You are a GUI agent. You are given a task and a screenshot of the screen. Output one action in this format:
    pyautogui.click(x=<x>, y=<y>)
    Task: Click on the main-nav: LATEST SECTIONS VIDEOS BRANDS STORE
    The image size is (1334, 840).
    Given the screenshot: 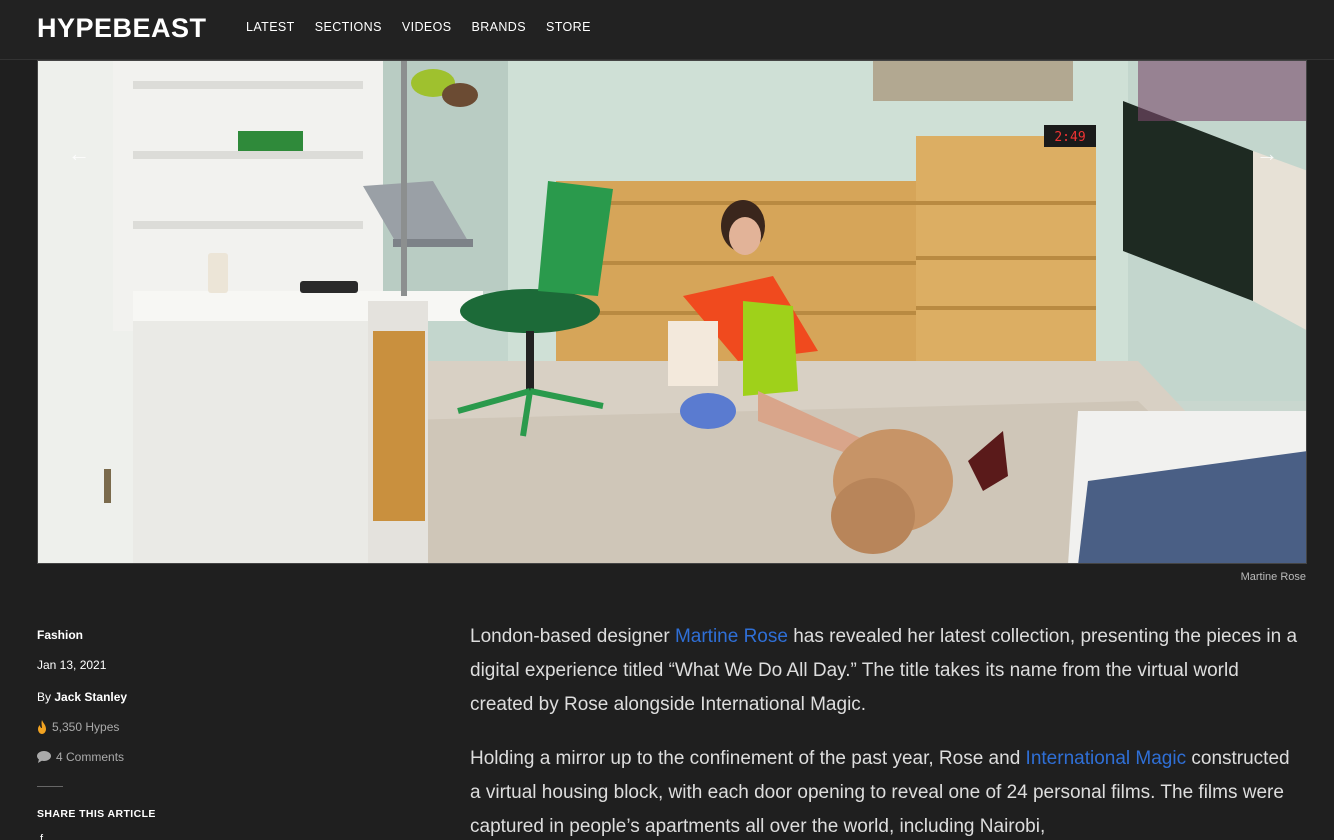 What is the action you would take?
    pyautogui.click(x=418, y=27)
    